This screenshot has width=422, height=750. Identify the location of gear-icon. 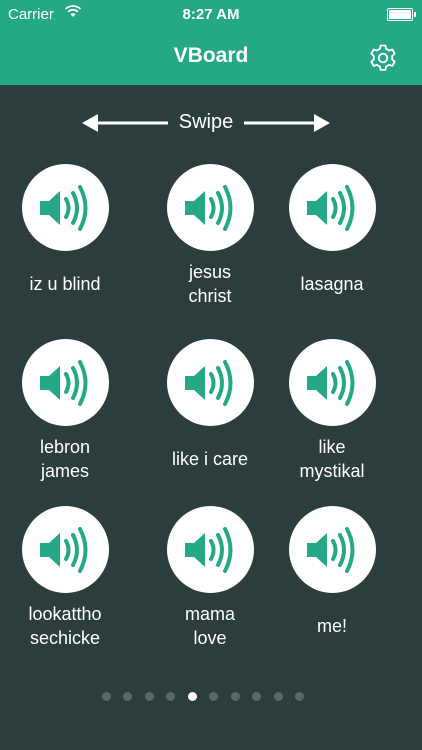
(383, 57).